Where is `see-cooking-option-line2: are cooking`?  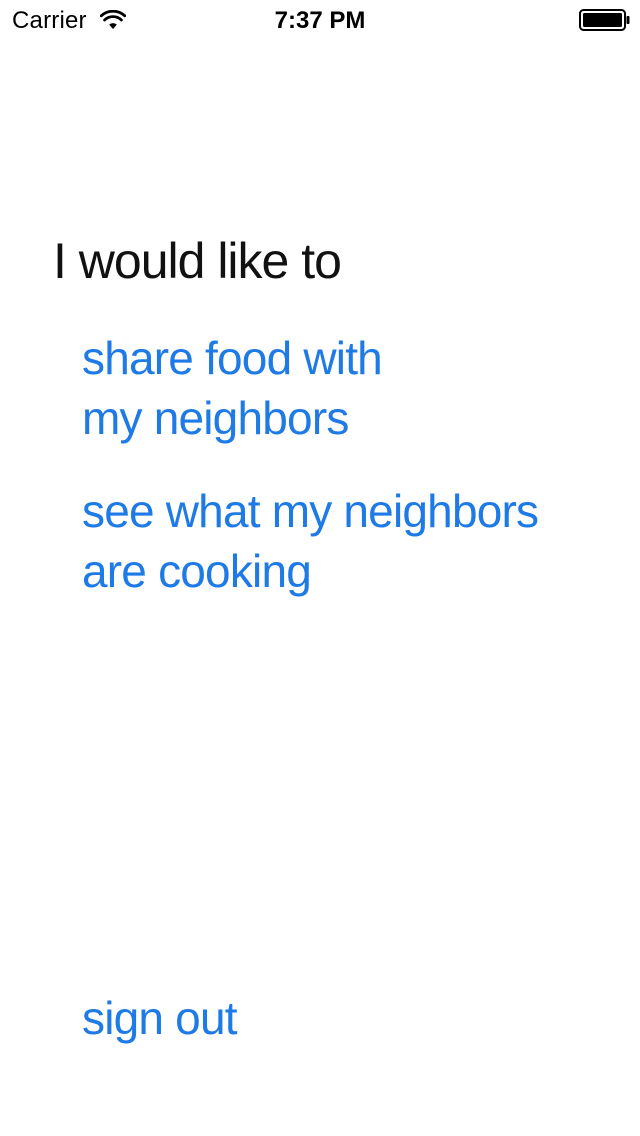 see-cooking-option-line2: are cooking is located at coordinates (197, 571).